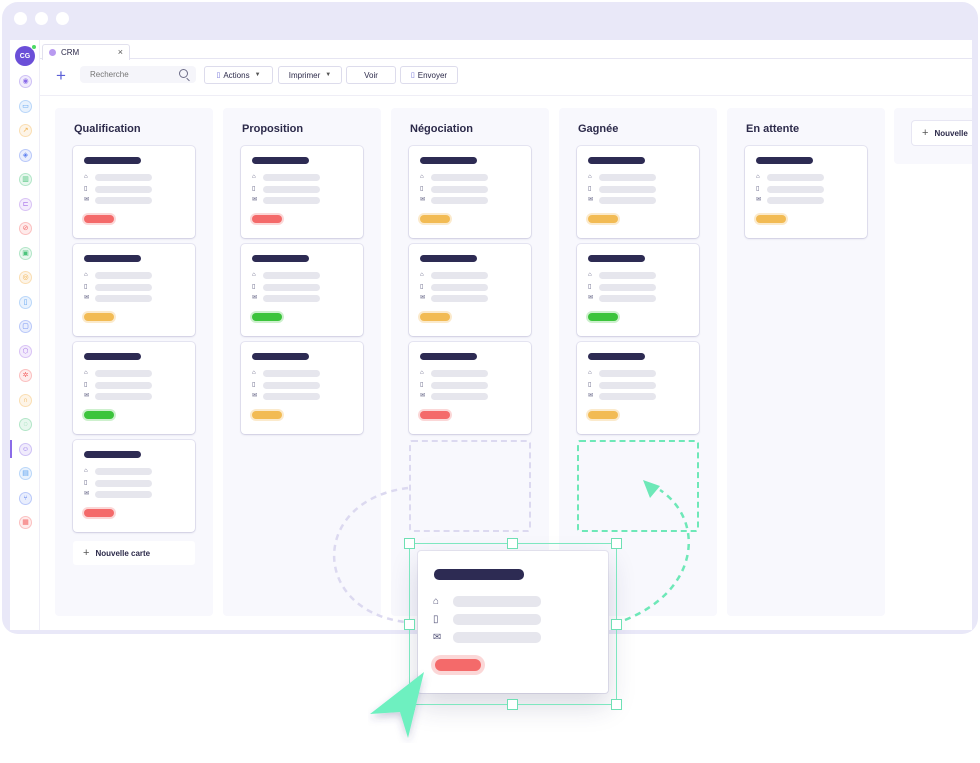 The width and height of the screenshot is (980, 763). I want to click on branch-icon: ⑂, so click(25, 498).